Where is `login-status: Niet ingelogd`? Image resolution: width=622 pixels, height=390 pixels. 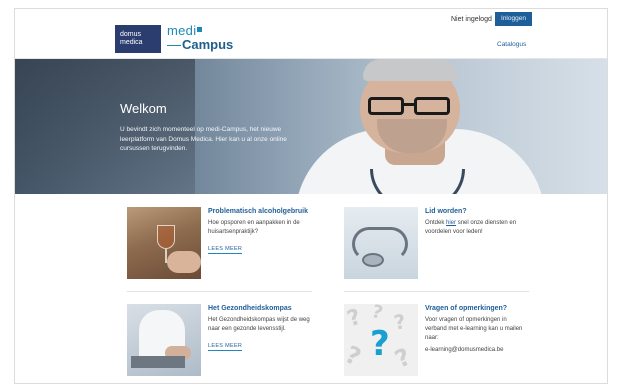
login-status: Niet ingelogd is located at coordinates (471, 19).